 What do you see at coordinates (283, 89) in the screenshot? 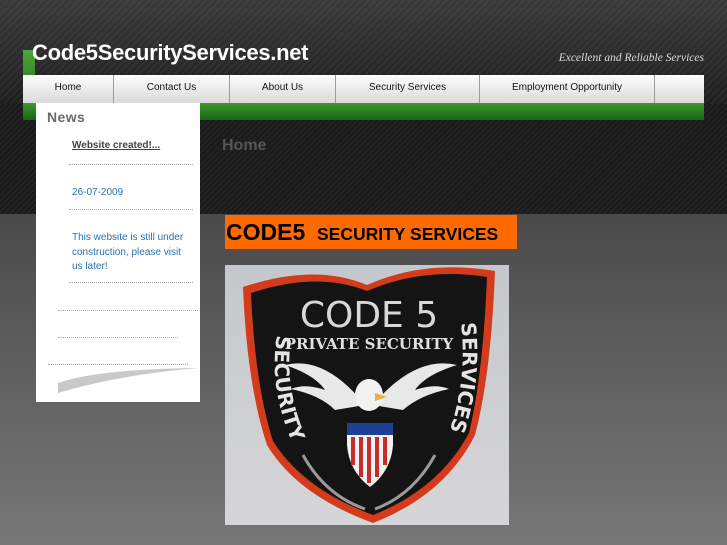
I see `nav-about-us: About Us` at bounding box center [283, 89].